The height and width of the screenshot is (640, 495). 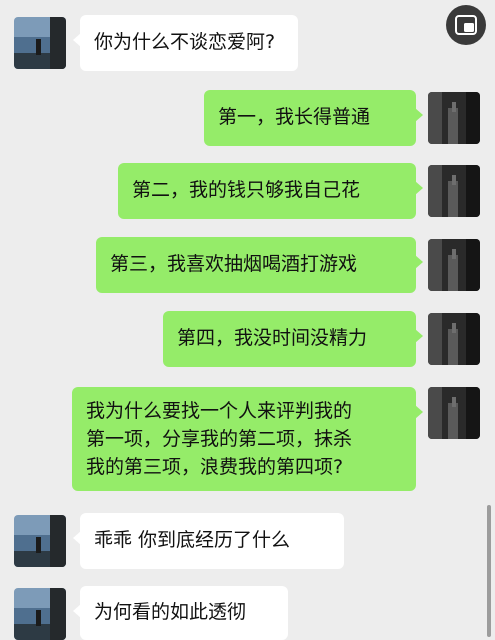 What do you see at coordinates (170, 612) in the screenshot?
I see `message-text: 为何看的如此透彻` at bounding box center [170, 612].